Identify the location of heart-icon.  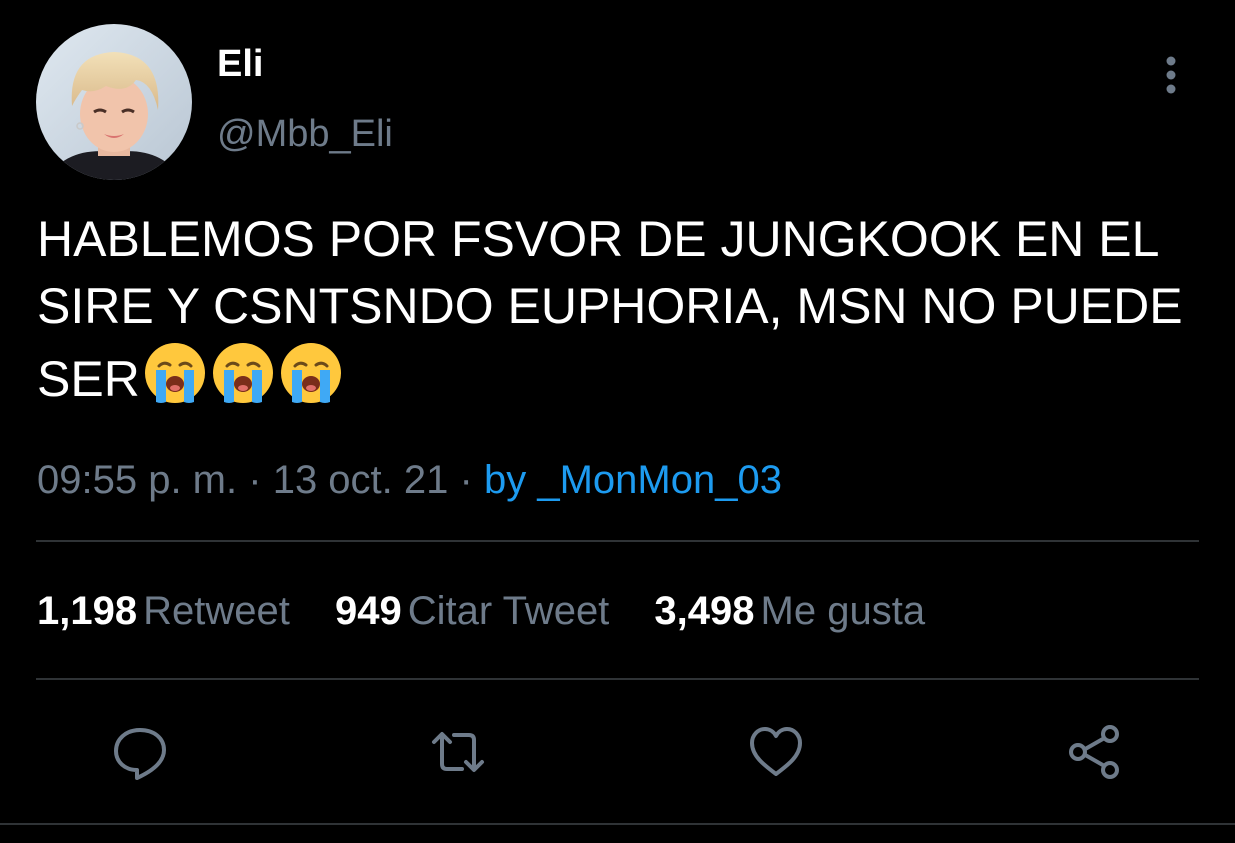
(776, 751).